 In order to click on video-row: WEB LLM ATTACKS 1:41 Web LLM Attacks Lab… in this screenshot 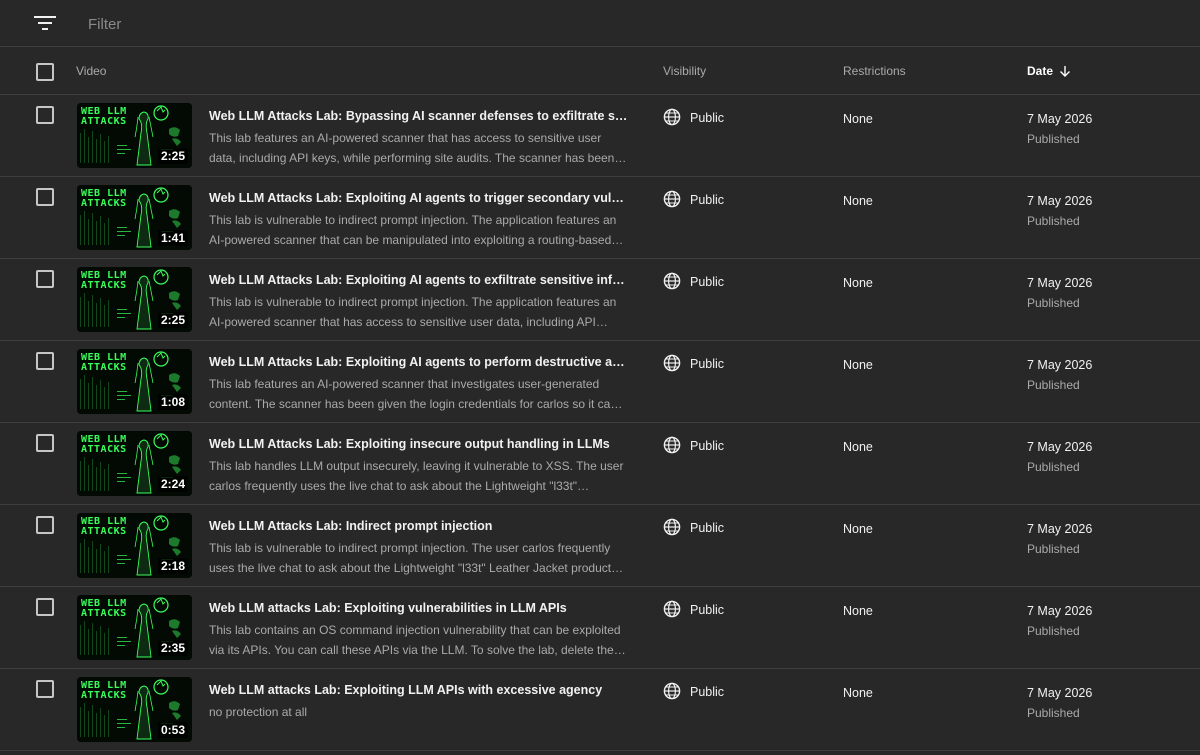, I will do `click(600, 218)`.